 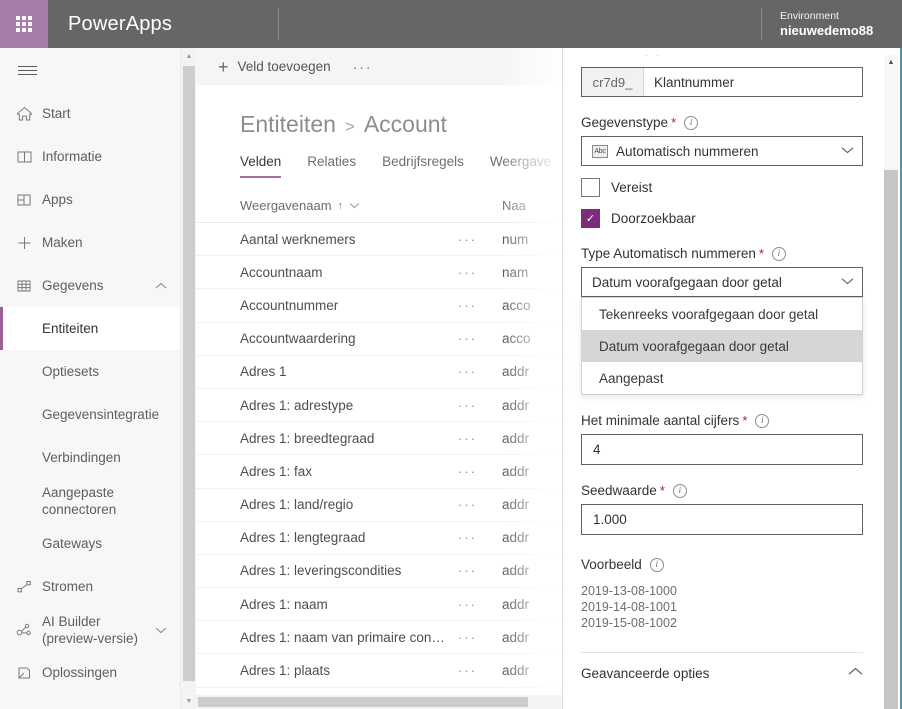 I want to click on seed-label-row: Seedwaarde * i, so click(x=722, y=490).